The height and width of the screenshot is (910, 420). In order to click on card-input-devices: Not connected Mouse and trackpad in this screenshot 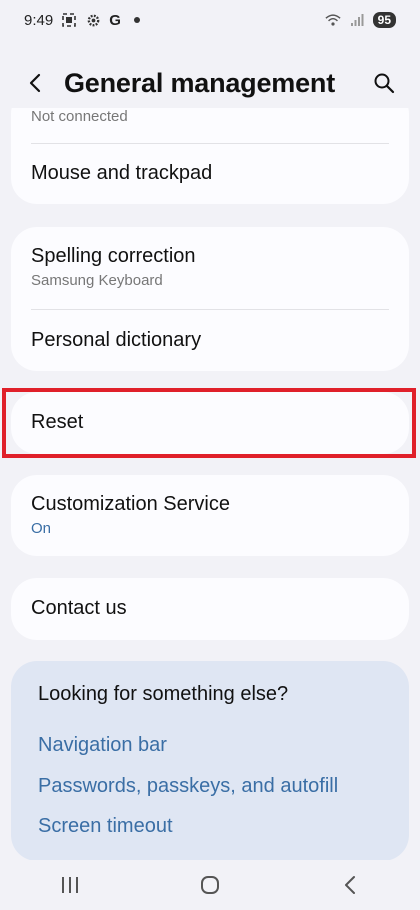, I will do `click(210, 156)`.